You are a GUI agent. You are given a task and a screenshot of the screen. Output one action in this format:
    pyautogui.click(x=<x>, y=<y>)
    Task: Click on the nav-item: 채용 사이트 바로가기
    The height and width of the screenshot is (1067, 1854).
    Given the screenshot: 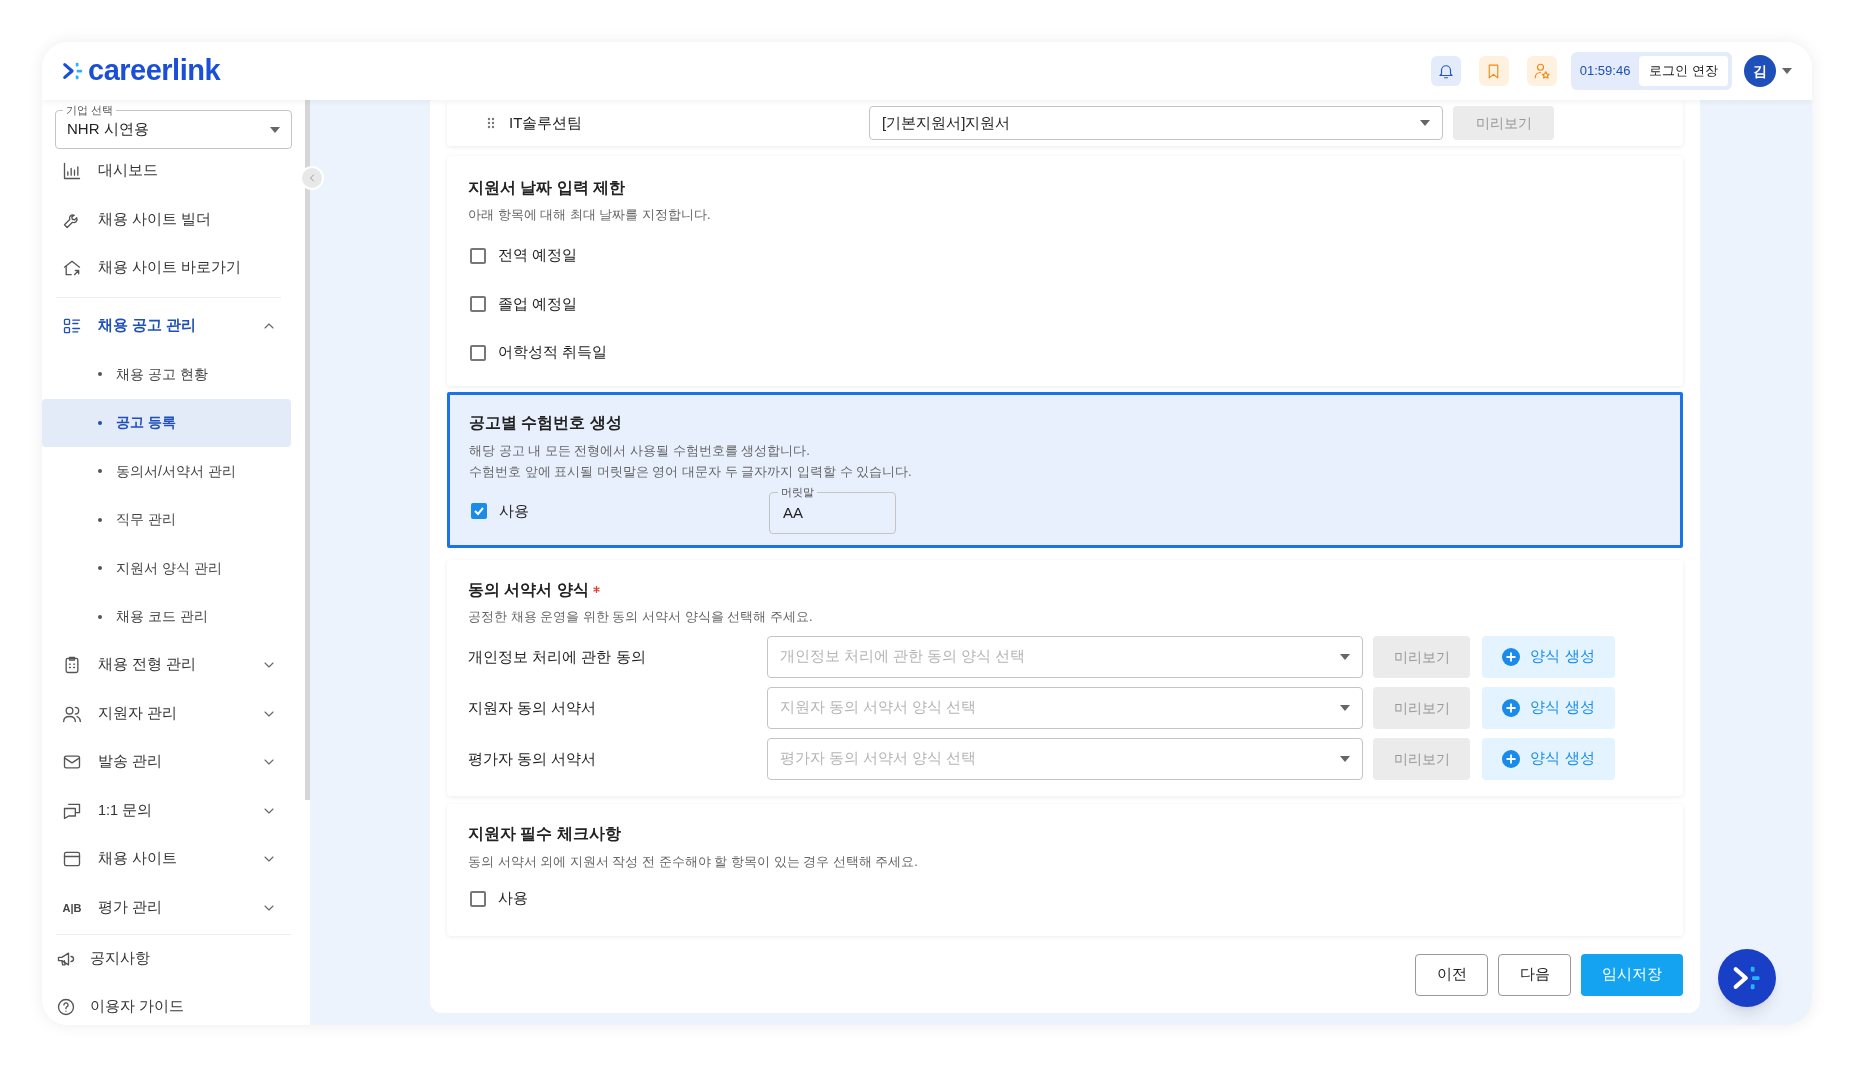 What is the action you would take?
    pyautogui.click(x=168, y=268)
    